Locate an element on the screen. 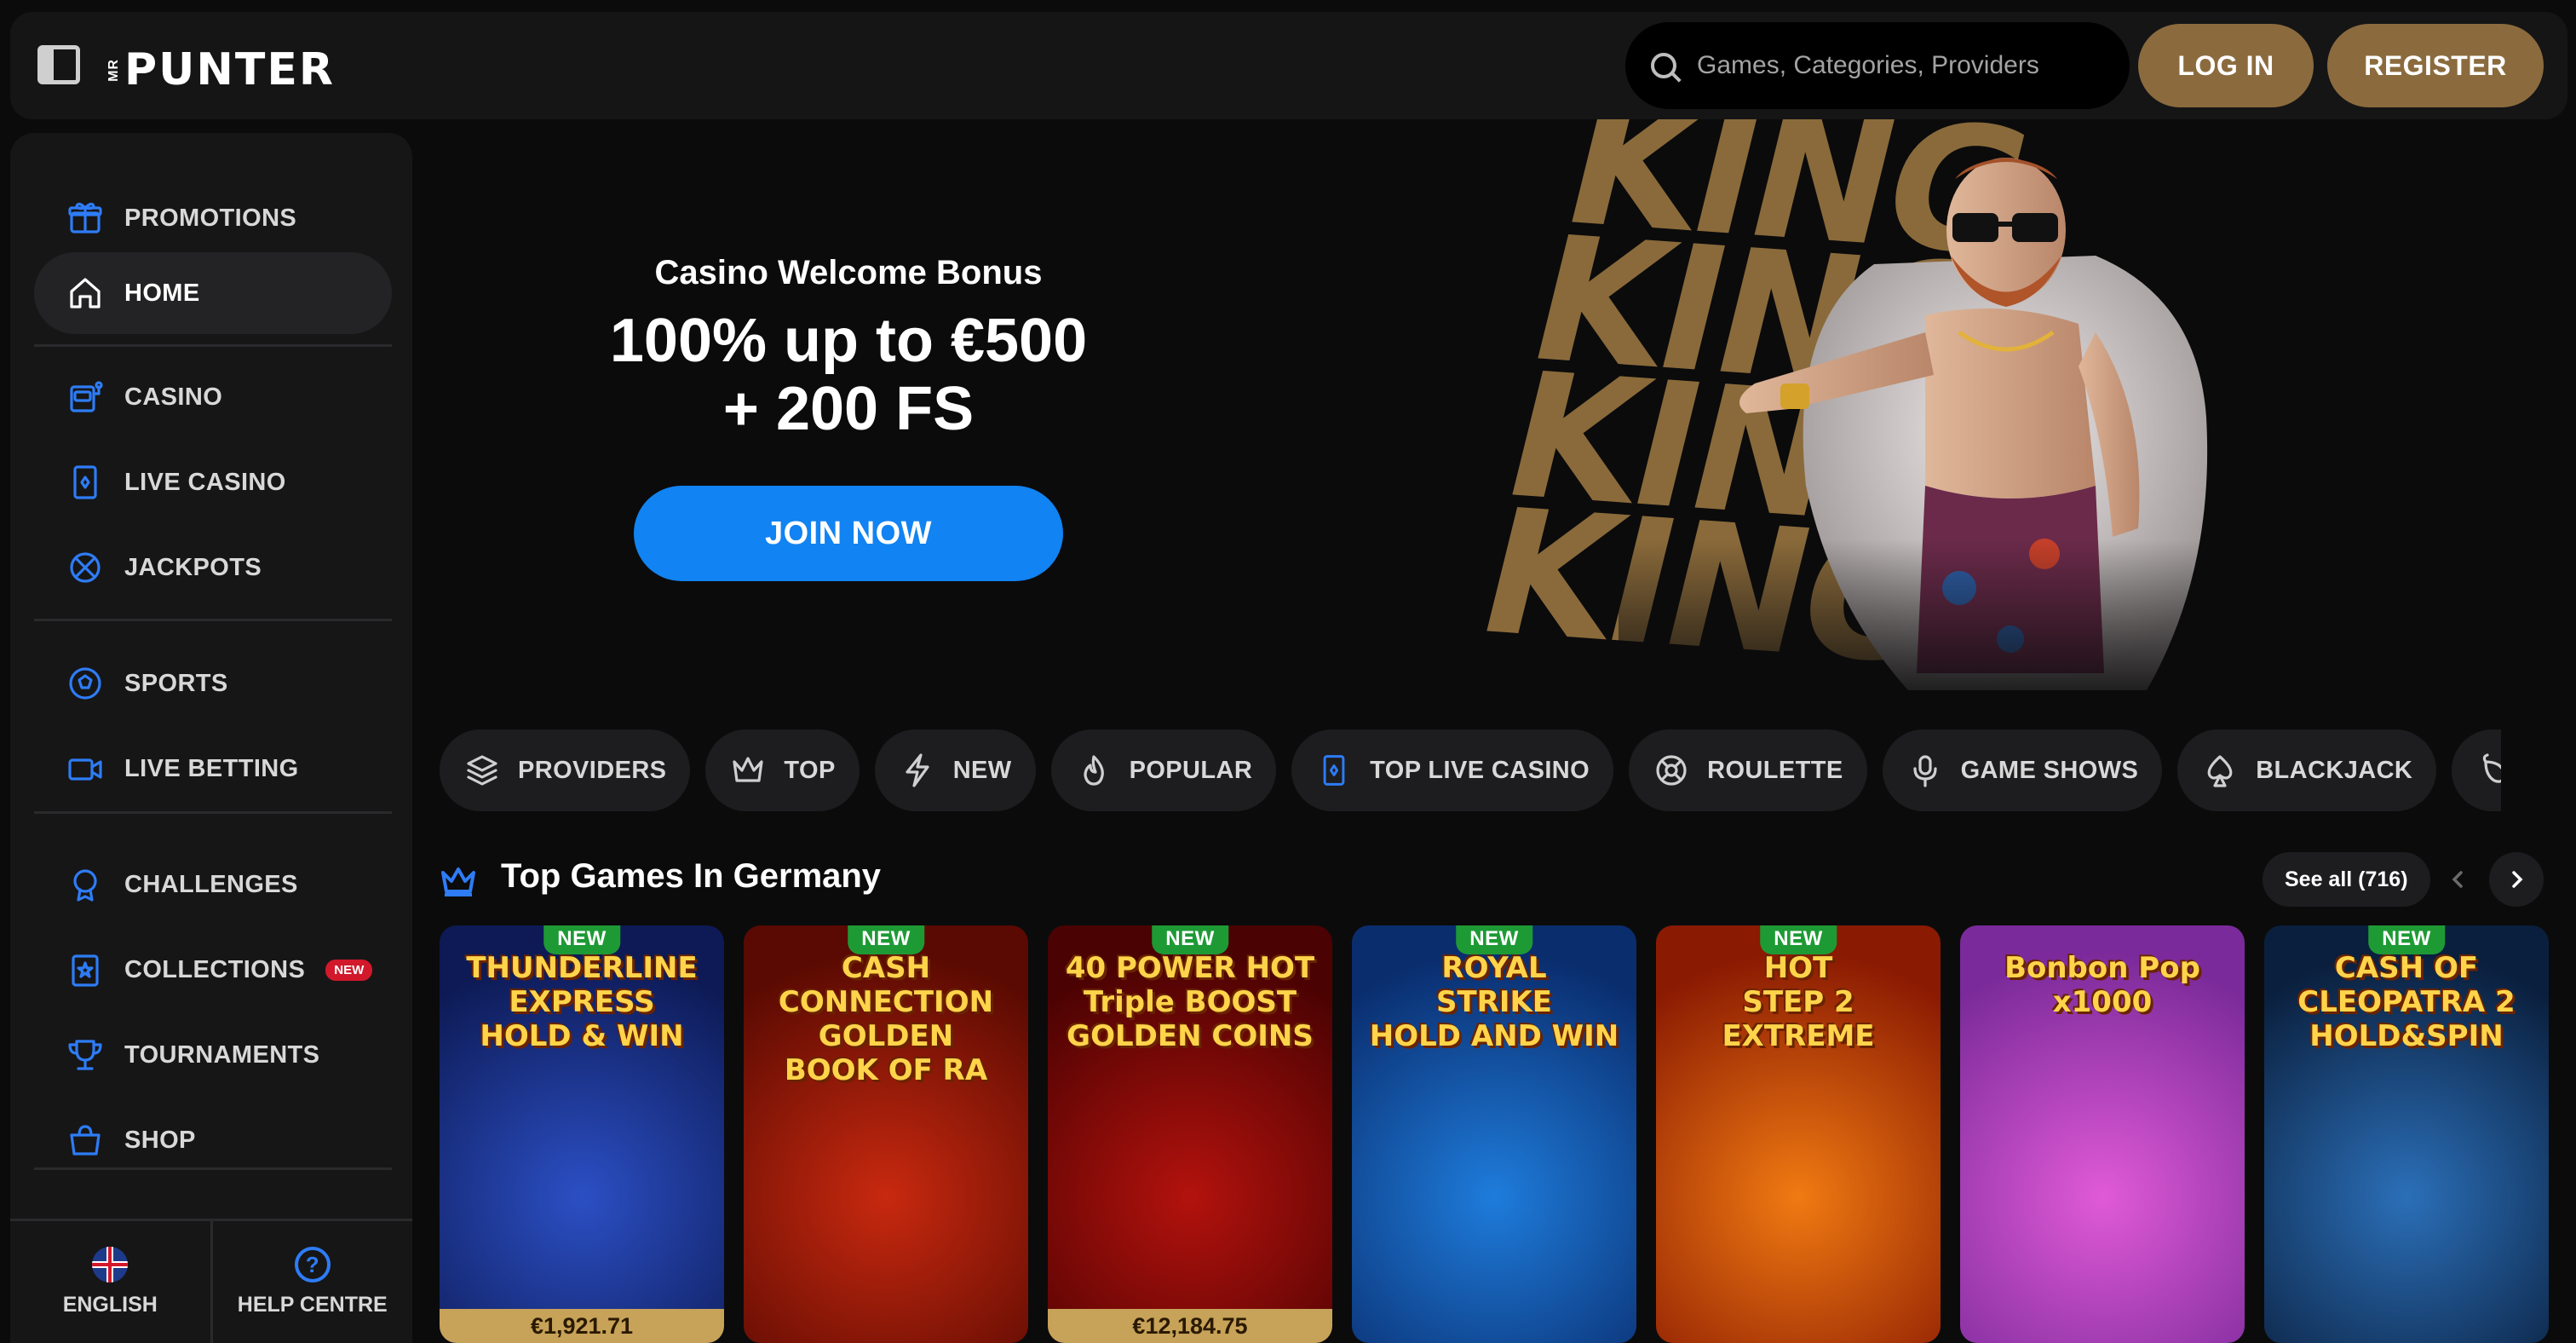  carousel-prev-button is located at coordinates (2458, 879).